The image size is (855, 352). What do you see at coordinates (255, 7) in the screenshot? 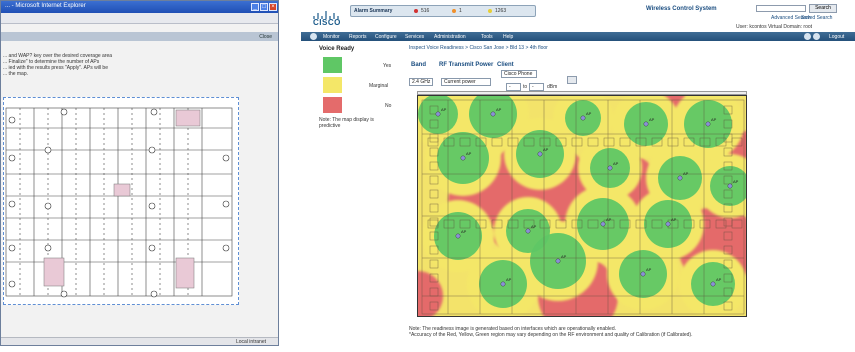
I see `minimize-icon: _` at bounding box center [255, 7].